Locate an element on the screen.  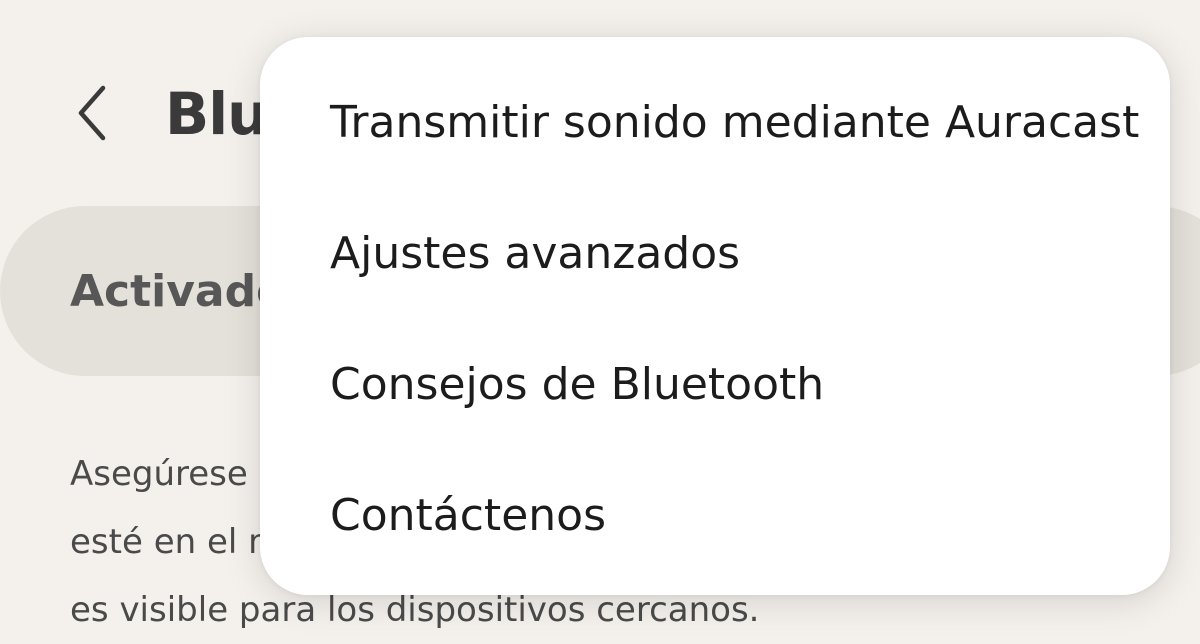
back-button is located at coordinates (92, 113).